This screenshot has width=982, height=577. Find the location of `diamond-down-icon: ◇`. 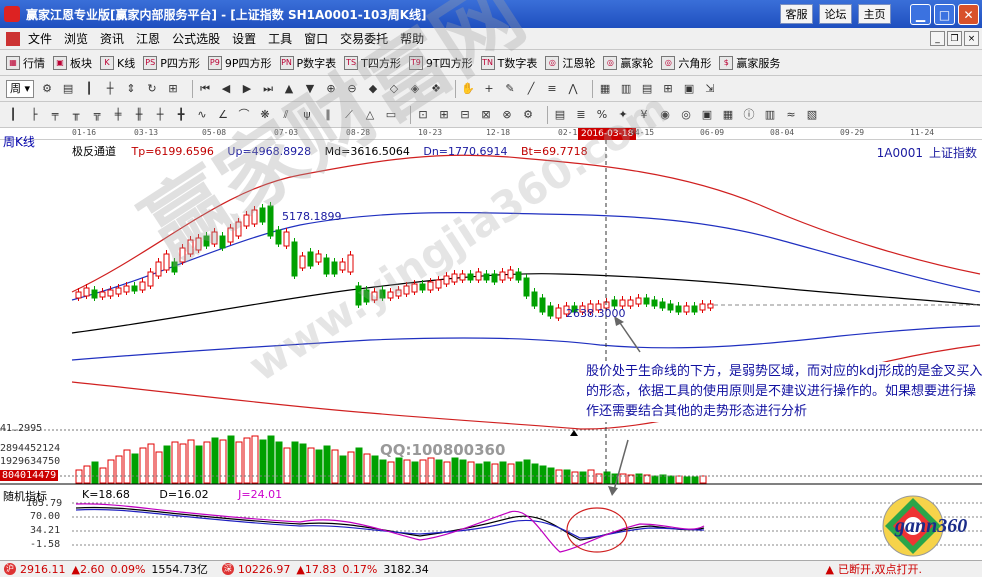

diamond-down-icon: ◇ is located at coordinates (394, 89).